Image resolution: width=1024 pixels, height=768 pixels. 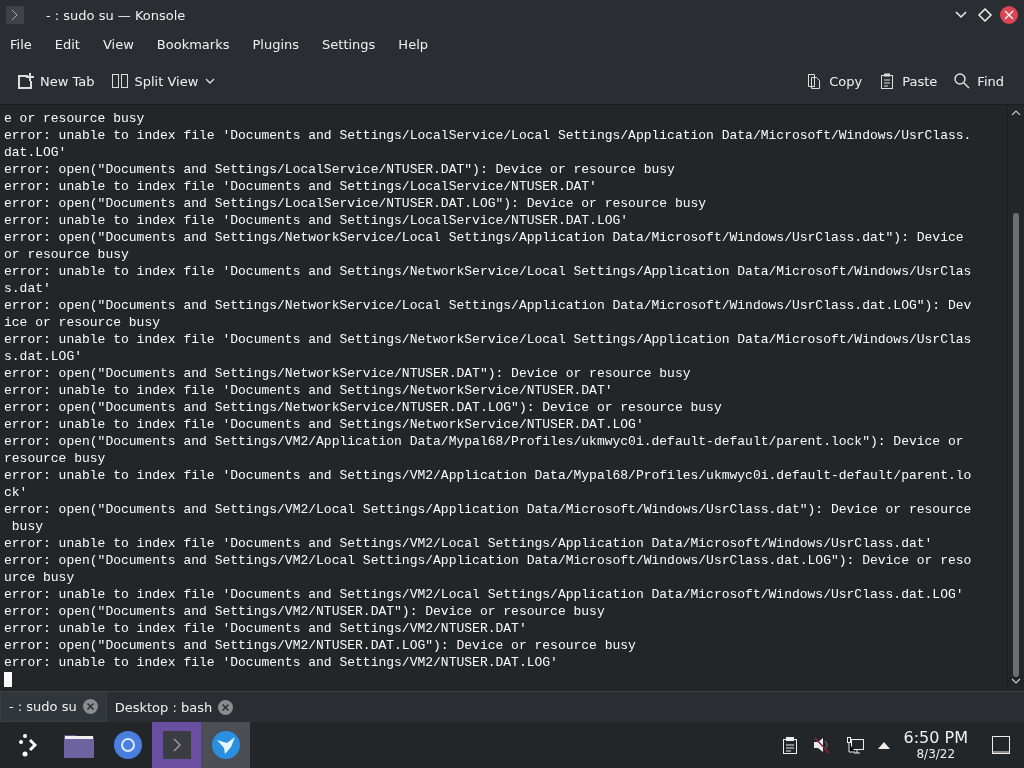 I want to click on konsole-icon, so click(x=15, y=15).